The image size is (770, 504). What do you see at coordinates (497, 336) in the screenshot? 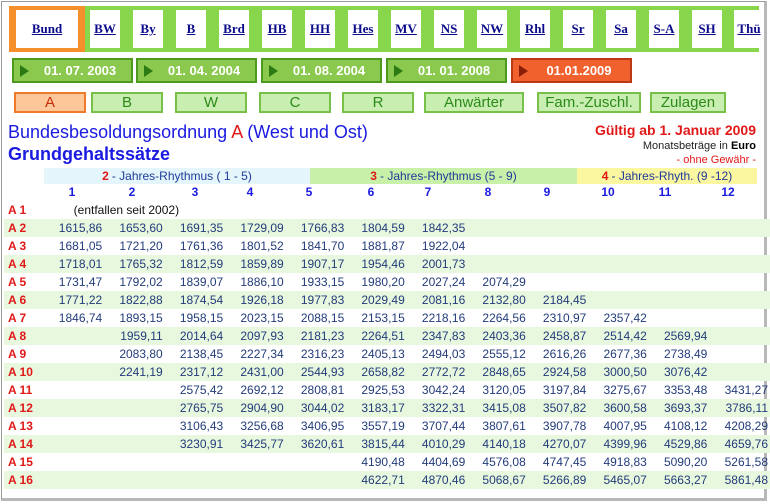
I see `salary-cell: 2403,36` at bounding box center [497, 336].